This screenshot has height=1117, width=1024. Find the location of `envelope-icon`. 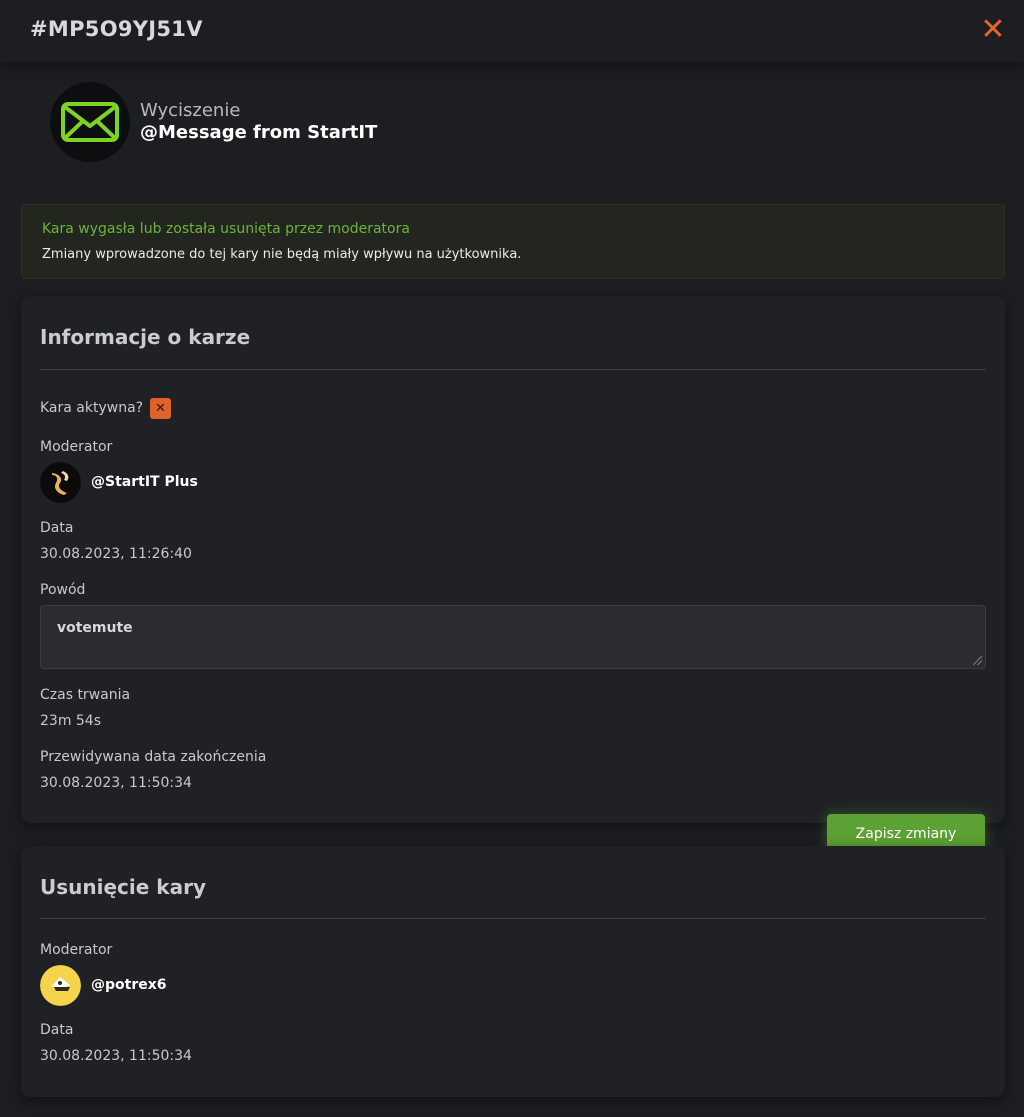

envelope-icon is located at coordinates (90, 122).